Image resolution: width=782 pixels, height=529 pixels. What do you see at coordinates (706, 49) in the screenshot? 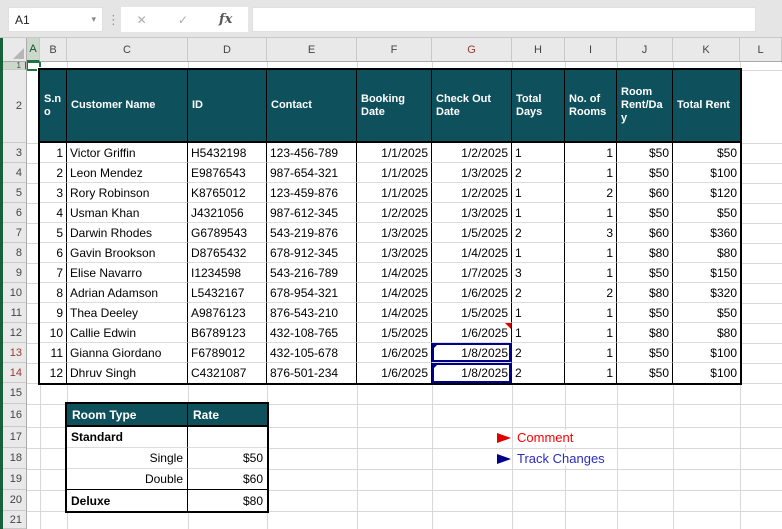
I see `column-header-K: K` at bounding box center [706, 49].